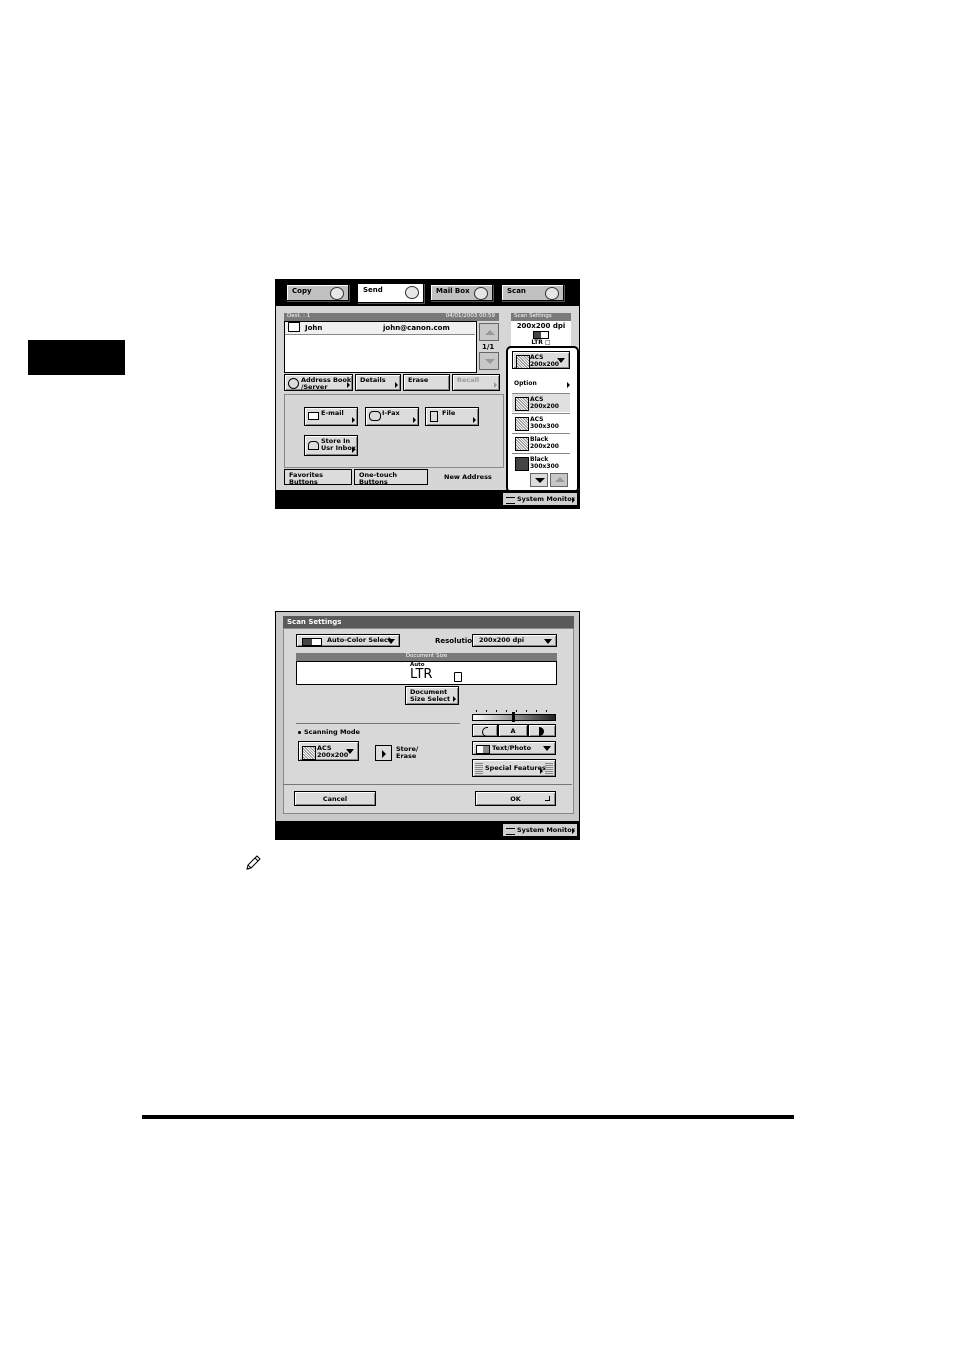 This screenshot has width=954, height=1350. I want to click on dropdown-option: Option, so click(541, 385).